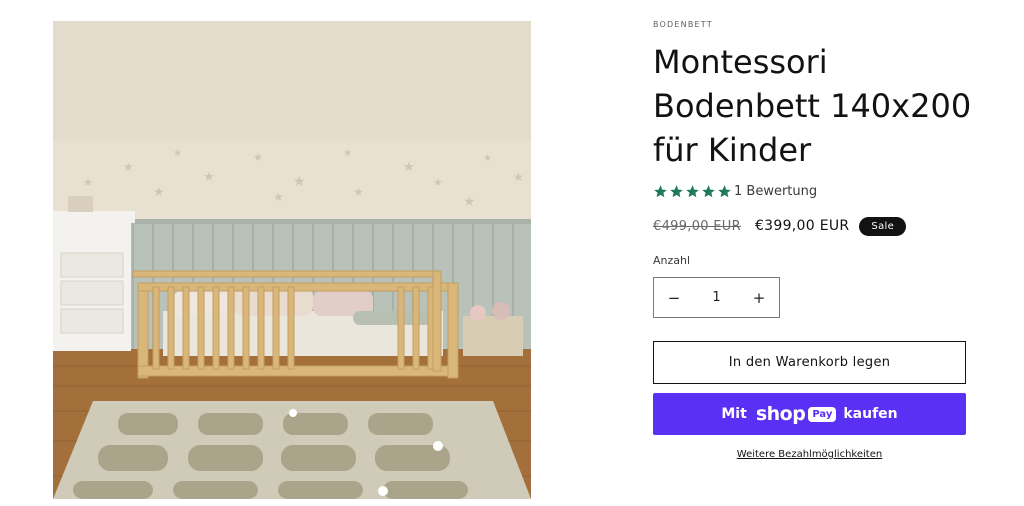 This screenshot has width=1024, height=506. What do you see at coordinates (683, 24) in the screenshot?
I see `product-vendor: BODENBETT` at bounding box center [683, 24].